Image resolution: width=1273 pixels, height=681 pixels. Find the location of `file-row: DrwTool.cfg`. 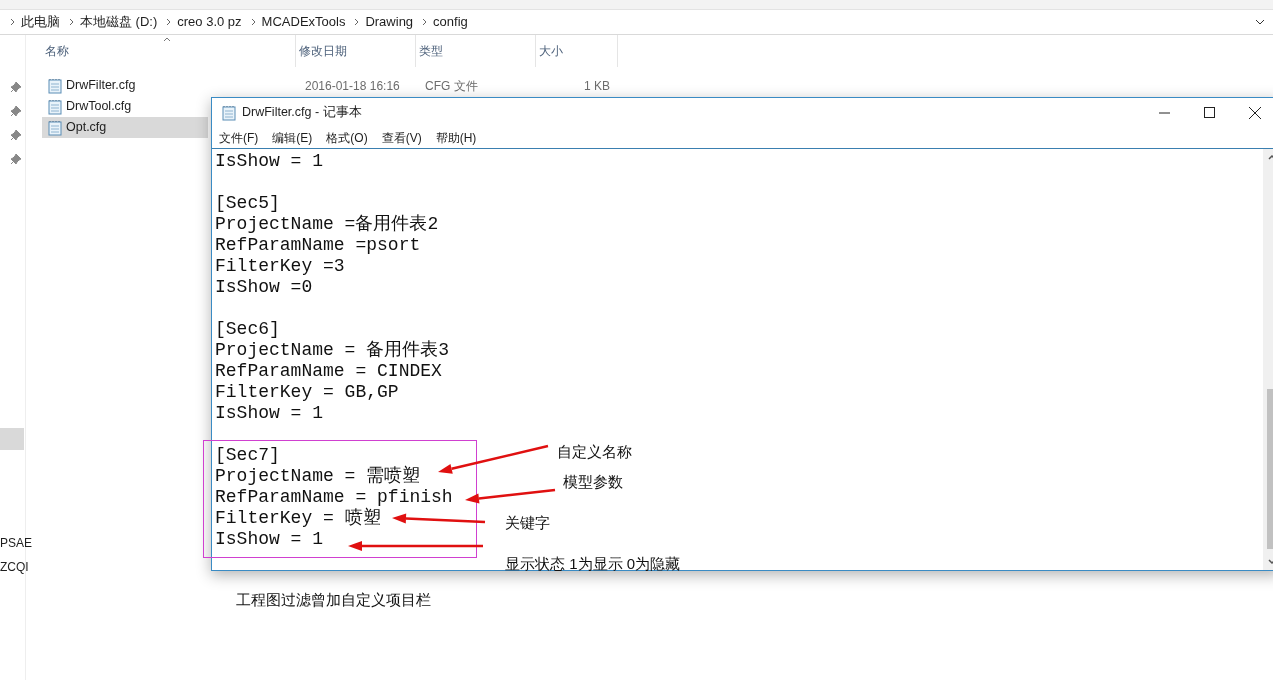

file-row: DrwTool.cfg is located at coordinates (125, 106).